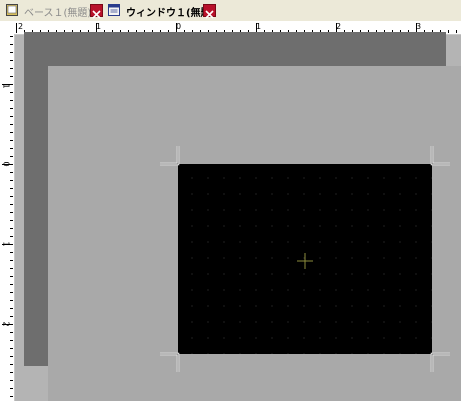 The image size is (461, 401). Describe the element at coordinates (169, 155) in the screenshot. I see `resize-handle-top-left` at that location.